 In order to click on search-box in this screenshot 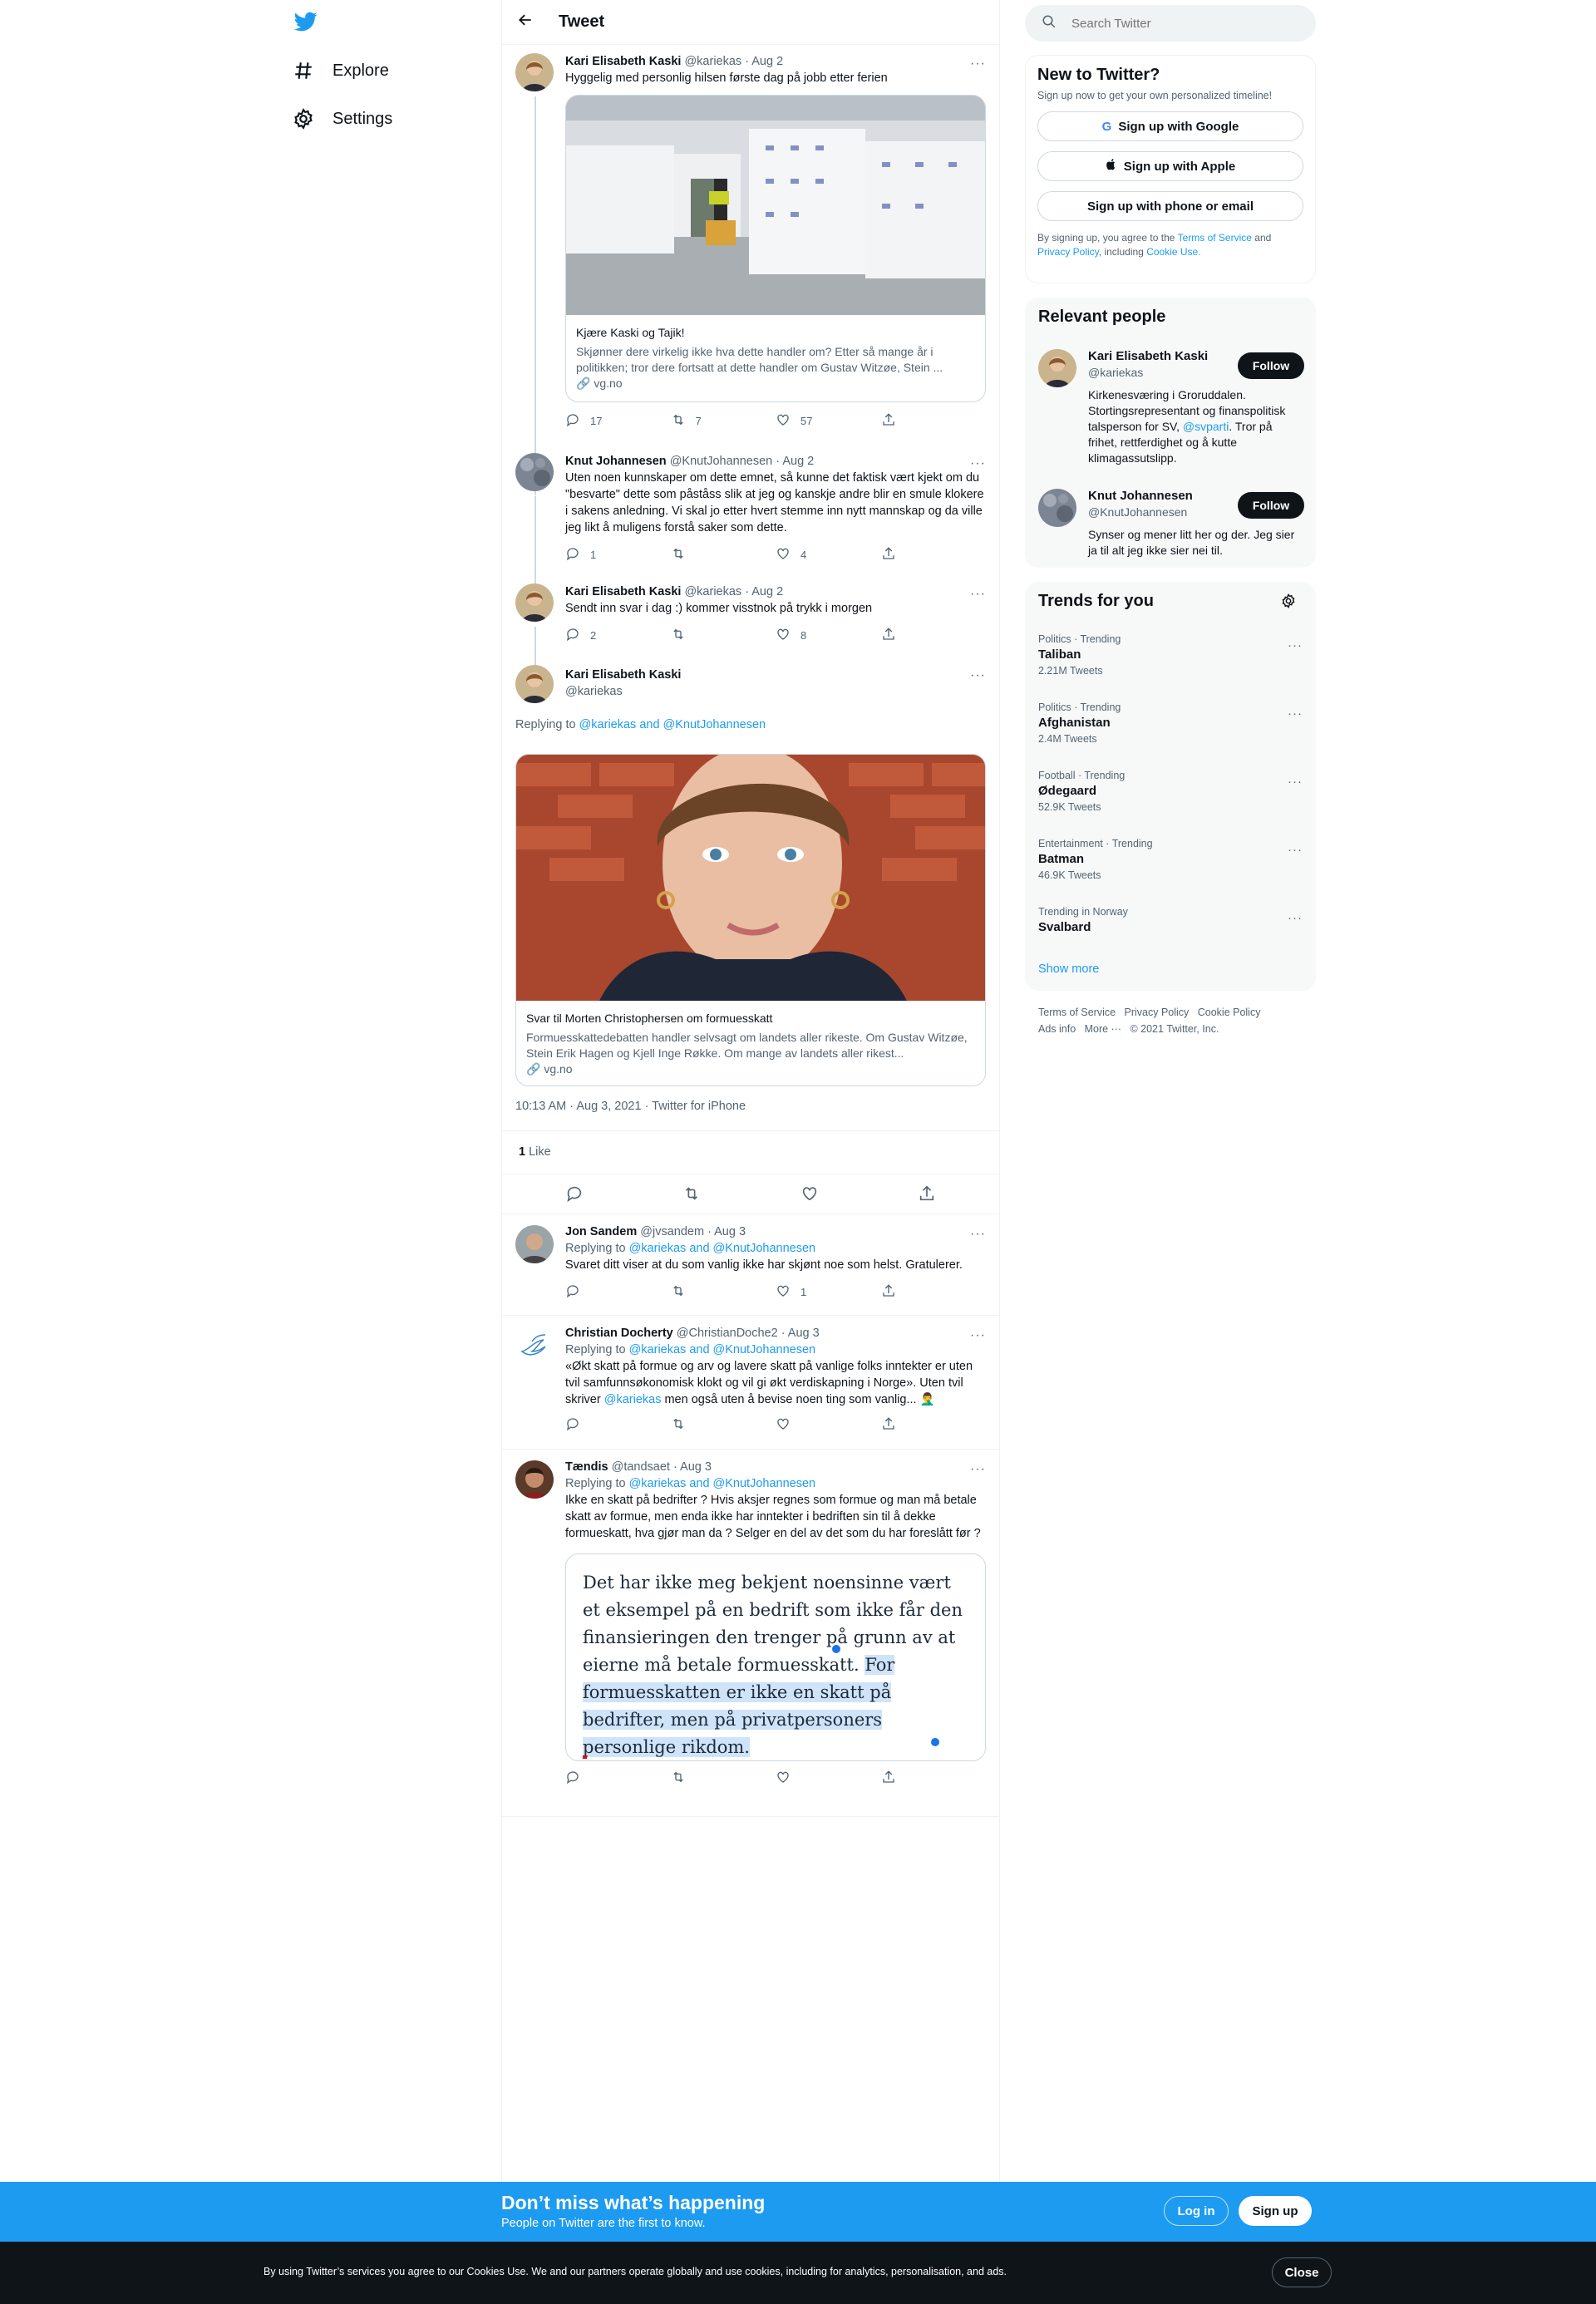, I will do `click(1170, 23)`.